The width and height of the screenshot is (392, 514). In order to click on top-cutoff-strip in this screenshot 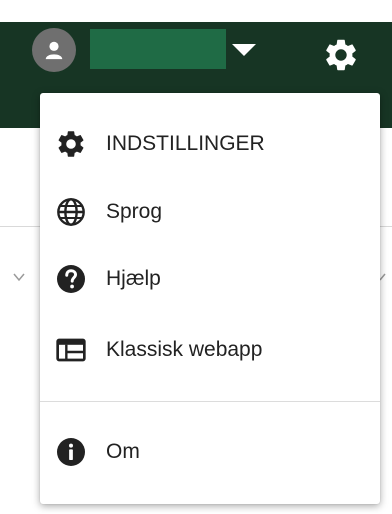, I will do `click(196, 11)`.